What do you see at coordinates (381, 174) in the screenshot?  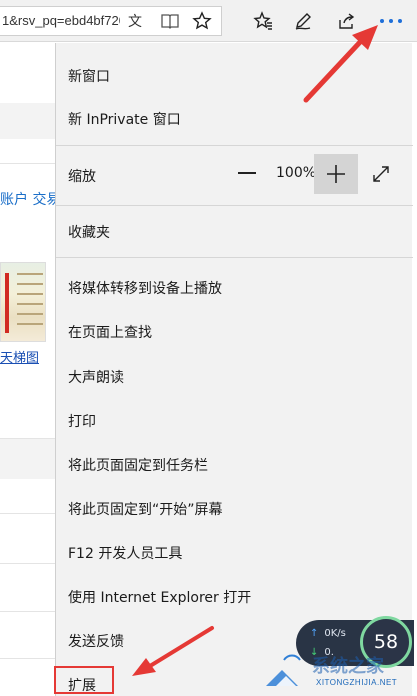 I see `fullscreen-icon` at bounding box center [381, 174].